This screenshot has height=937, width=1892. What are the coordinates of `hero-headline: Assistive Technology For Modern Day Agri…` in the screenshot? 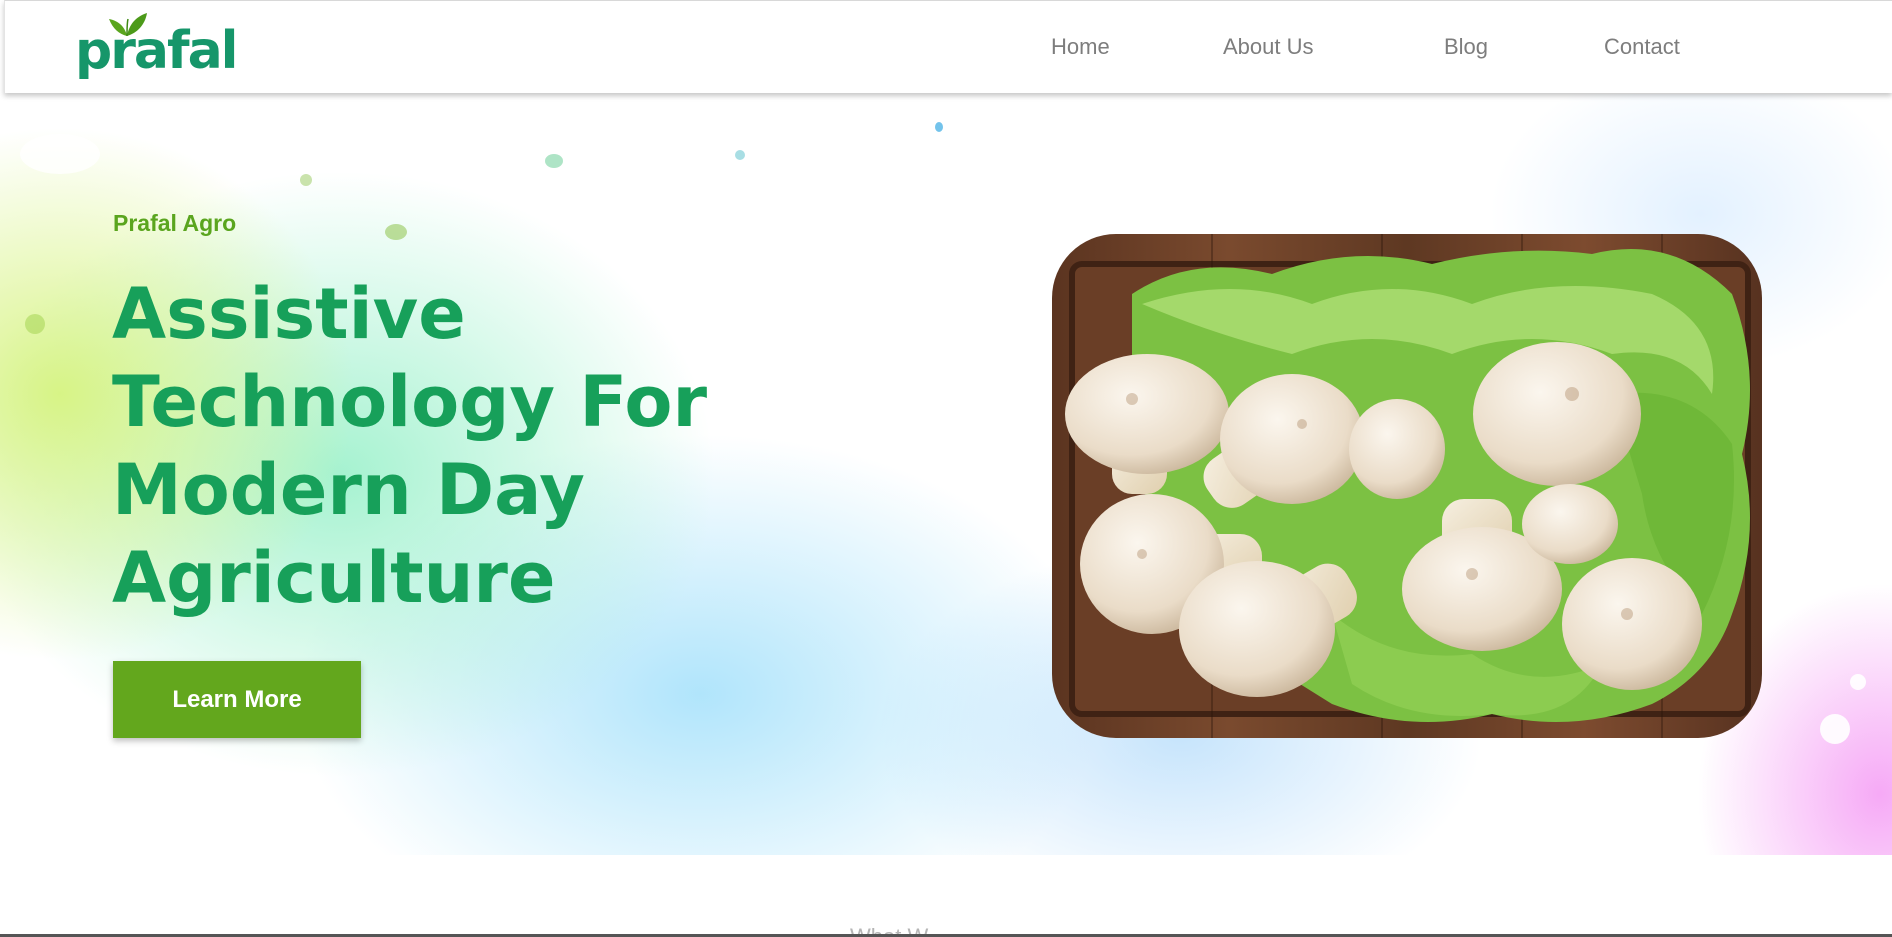 It's located at (462, 446).